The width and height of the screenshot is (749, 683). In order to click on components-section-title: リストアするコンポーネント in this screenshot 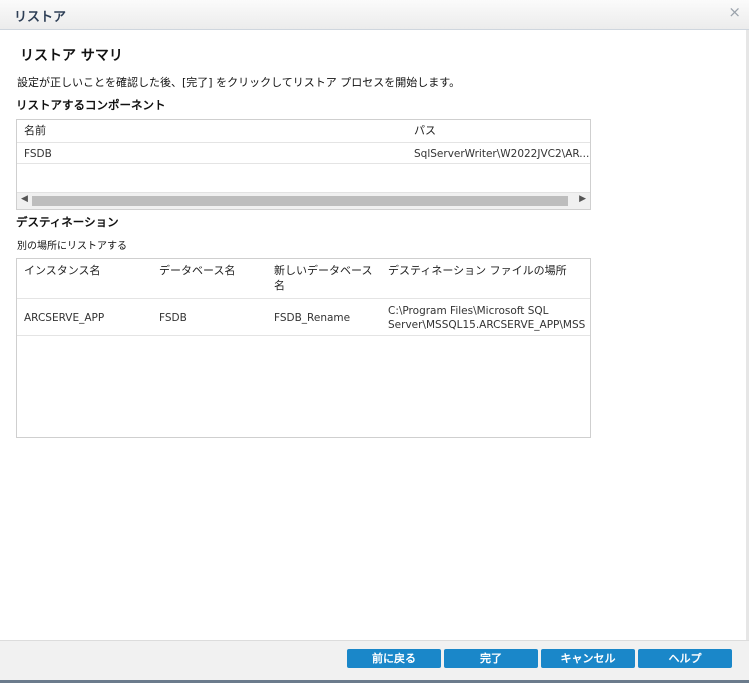, I will do `click(91, 105)`.